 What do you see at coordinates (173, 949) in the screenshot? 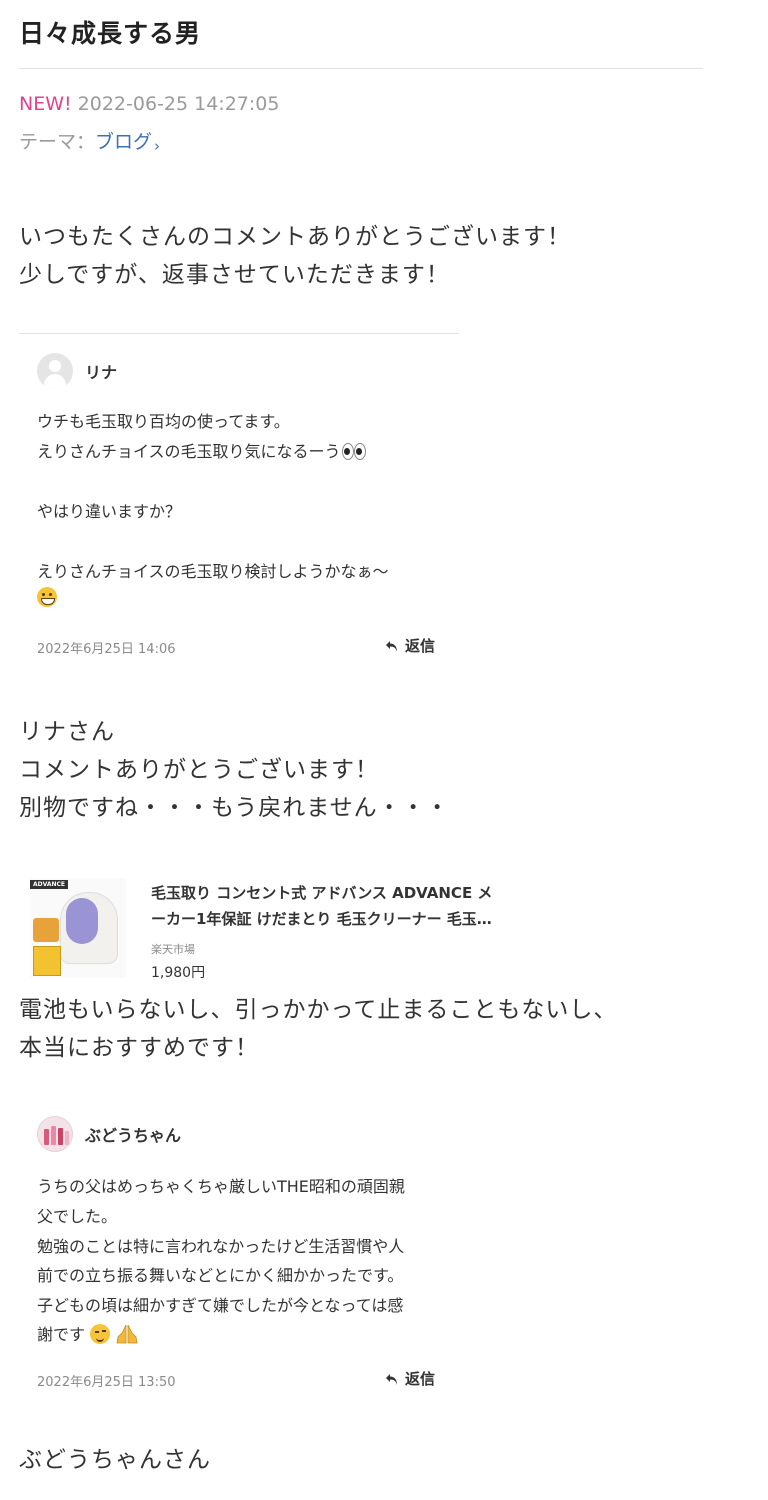
I see `product-shop: 楽天市場` at bounding box center [173, 949].